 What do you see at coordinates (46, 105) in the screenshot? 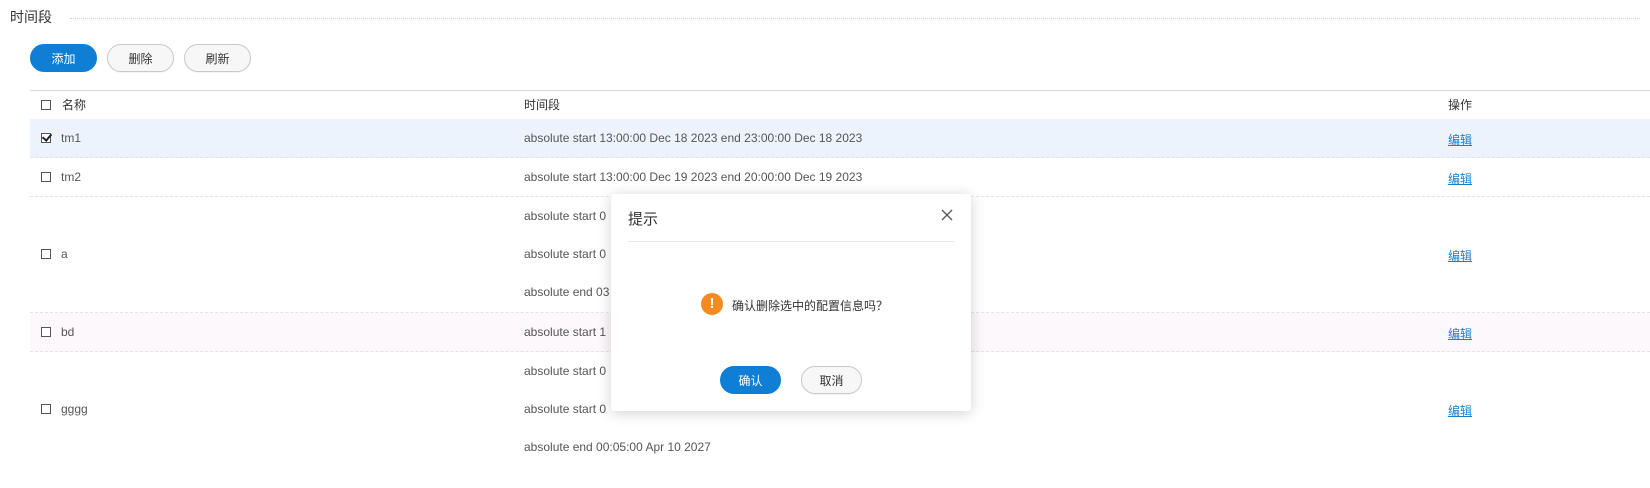
I see `select-all-checkbox` at bounding box center [46, 105].